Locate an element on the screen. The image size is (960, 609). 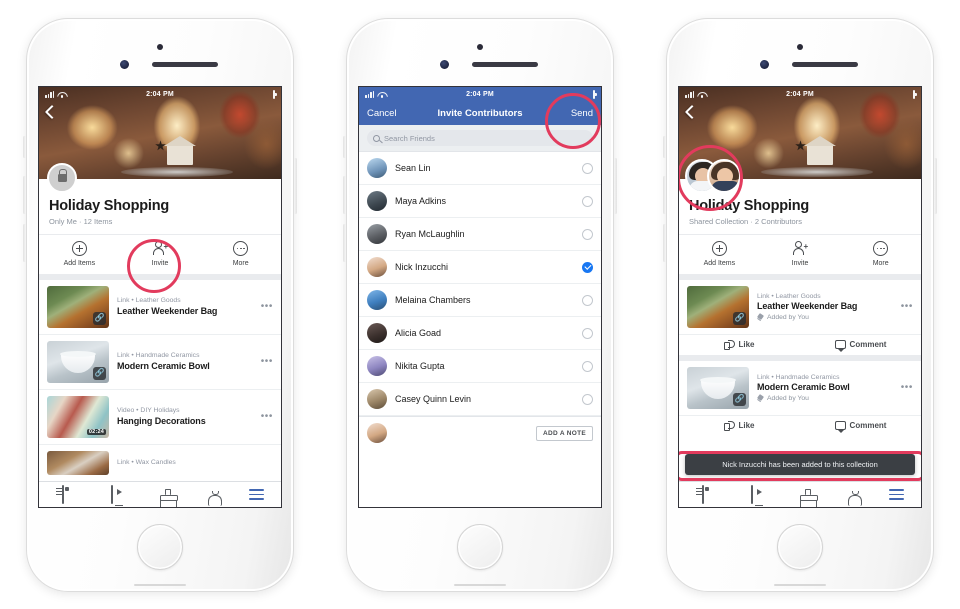
engagement-row: Like Comment is located at coordinates (800, 425).